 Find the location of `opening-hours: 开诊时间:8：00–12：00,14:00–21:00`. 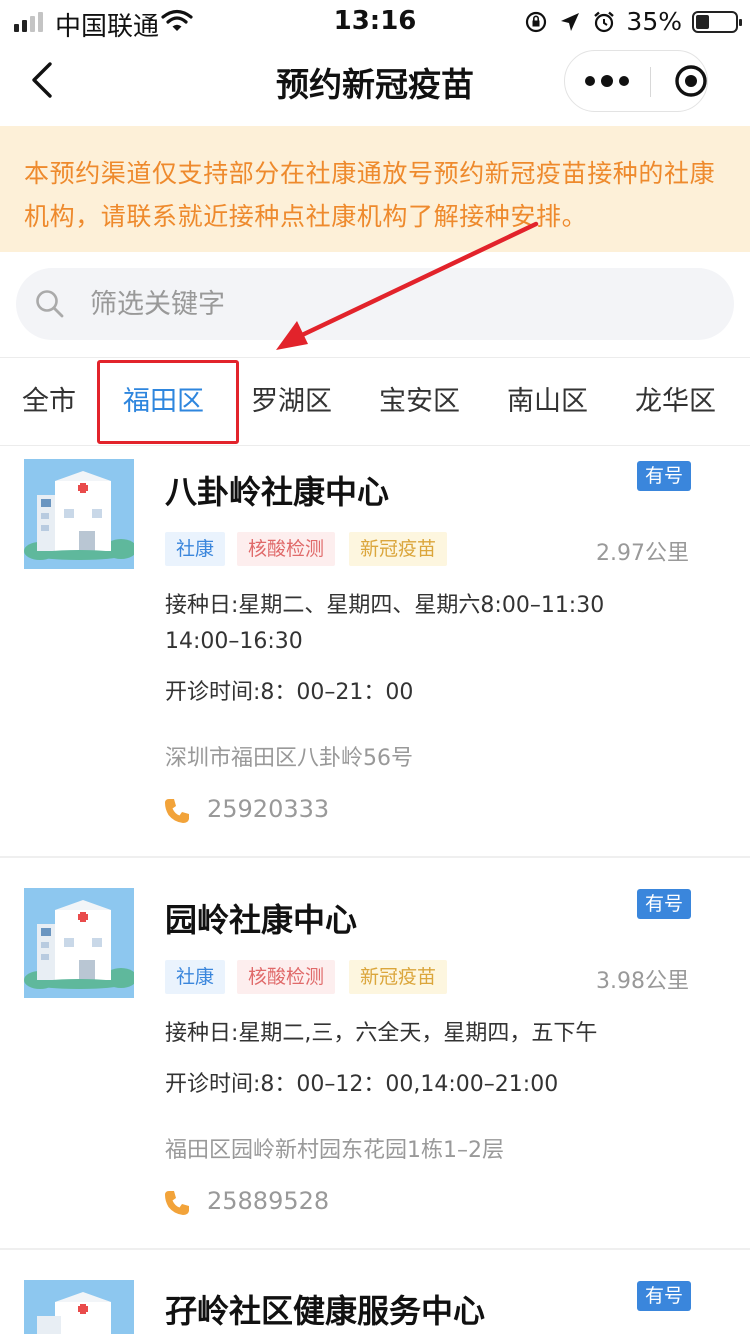

opening-hours: 开诊时间:8：00–12：00,14:00–21:00 is located at coordinates (362, 1084).